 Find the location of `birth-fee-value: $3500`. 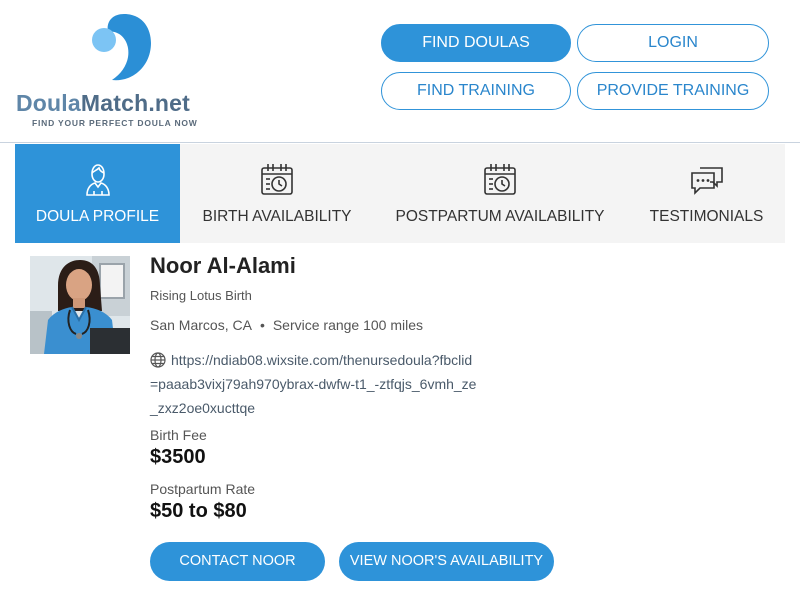

birth-fee-value: $3500 is located at coordinates (178, 457).